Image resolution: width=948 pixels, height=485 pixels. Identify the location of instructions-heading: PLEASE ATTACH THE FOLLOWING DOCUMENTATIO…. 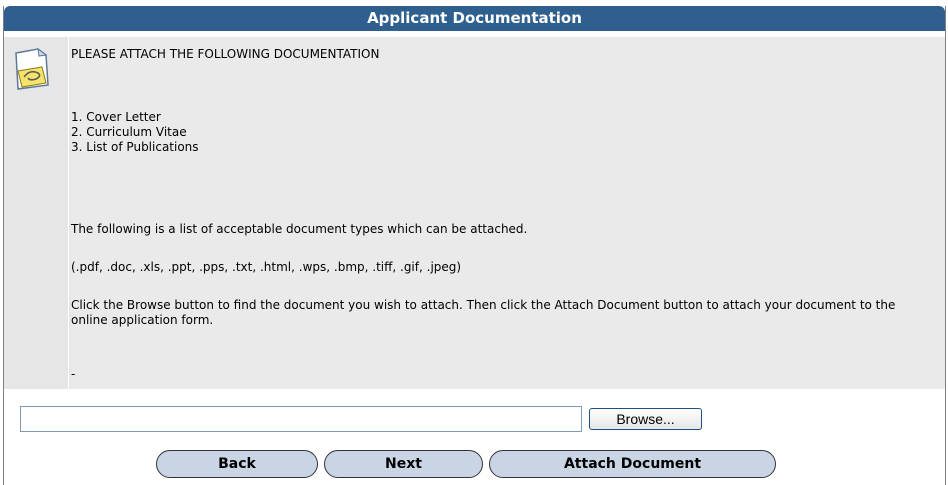
(225, 54).